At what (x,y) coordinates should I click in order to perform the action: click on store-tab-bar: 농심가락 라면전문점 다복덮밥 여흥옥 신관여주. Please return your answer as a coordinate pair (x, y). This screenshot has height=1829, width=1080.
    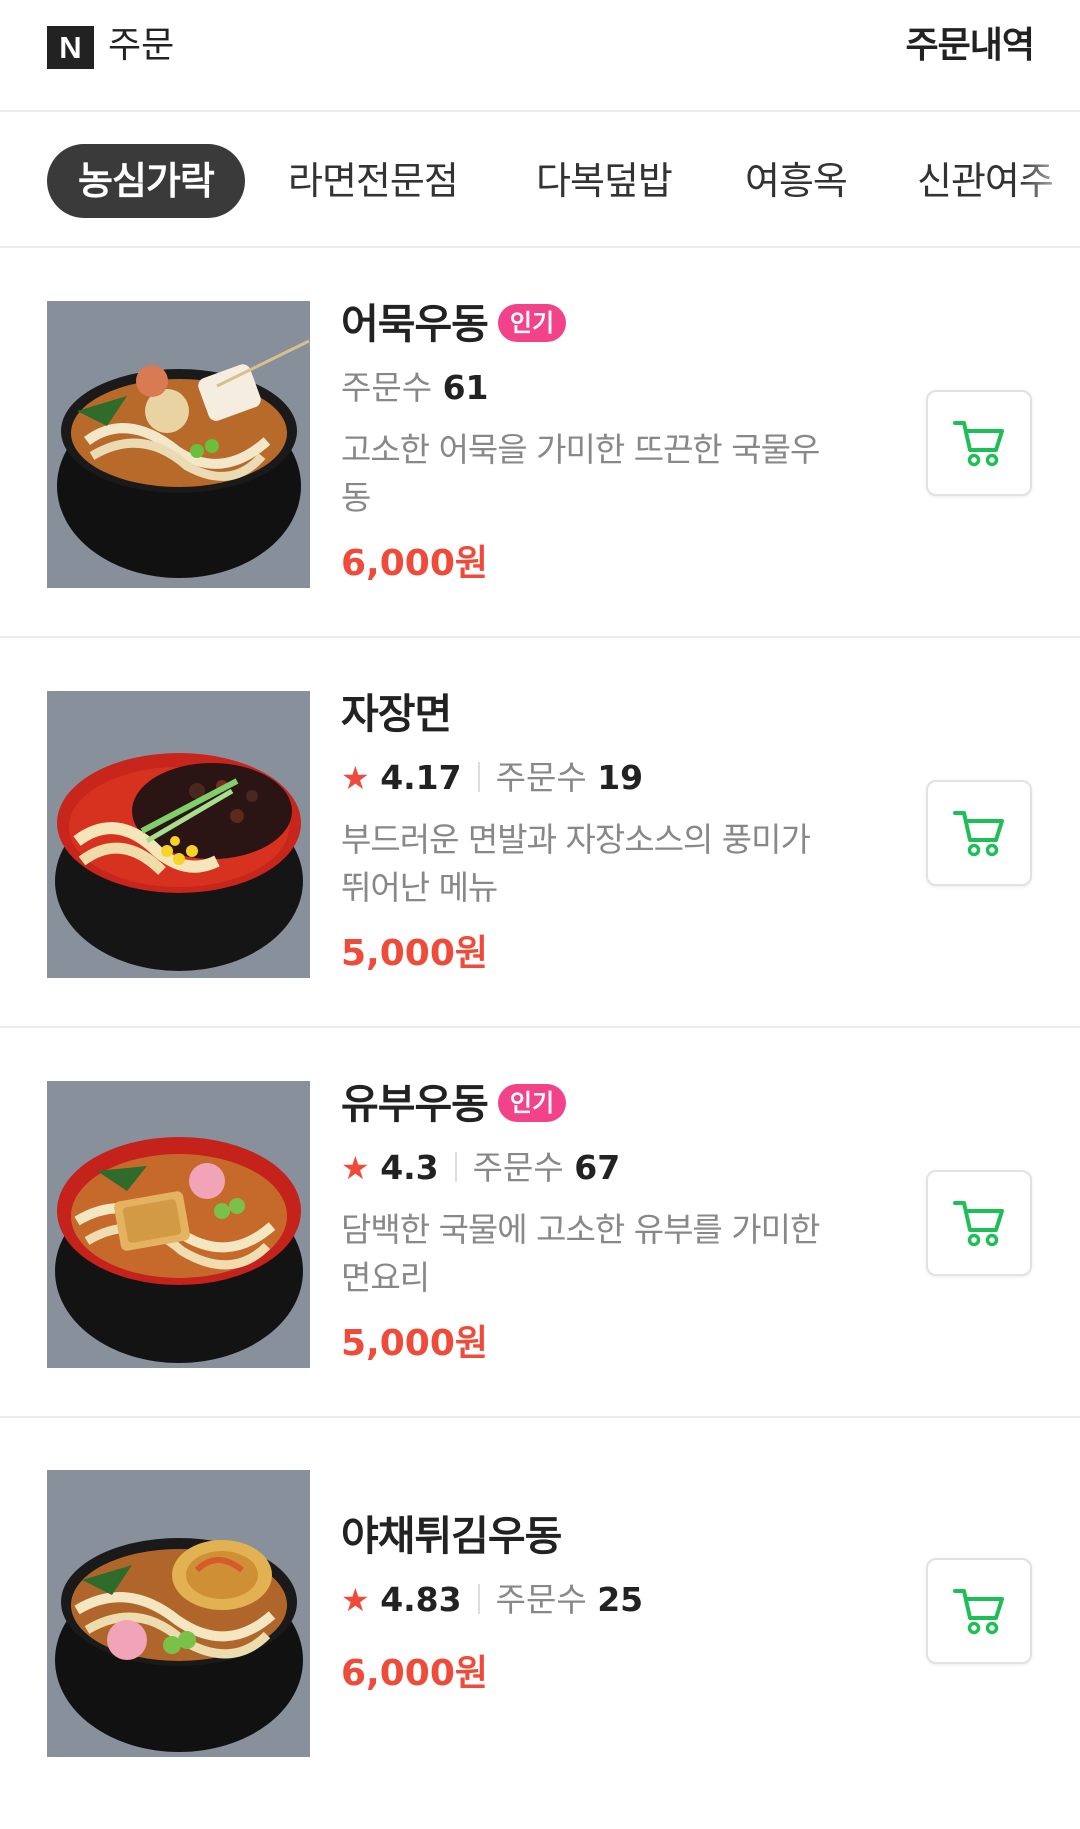
    Looking at the image, I should click on (540, 180).